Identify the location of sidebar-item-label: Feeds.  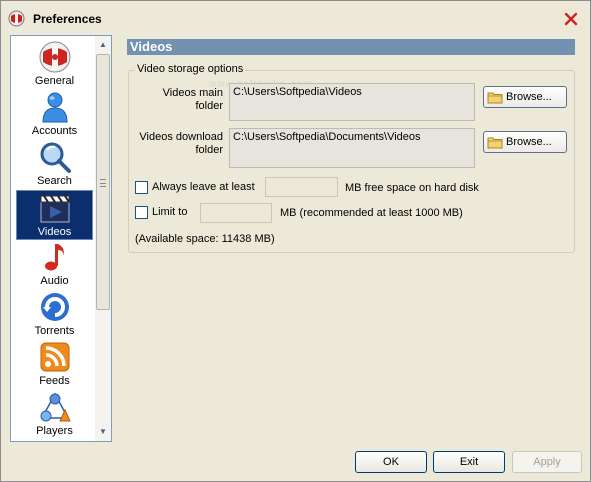
(54, 381).